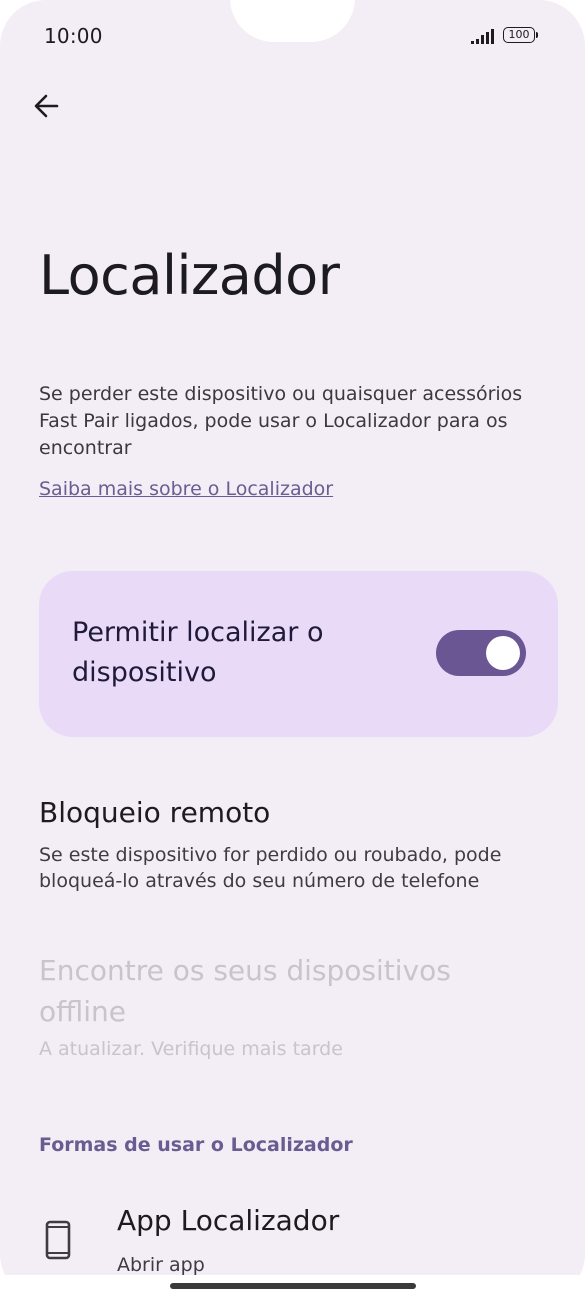  I want to click on learn-more-link: Saiba mais sobre o Localizador, so click(186, 489).